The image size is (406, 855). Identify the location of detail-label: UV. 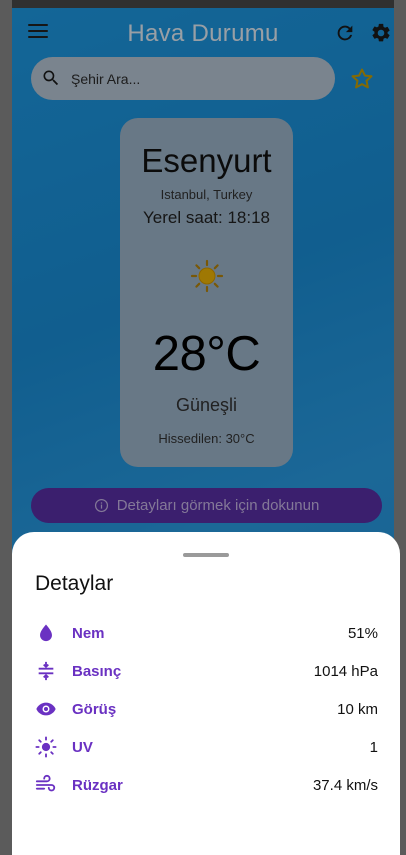
(82, 747).